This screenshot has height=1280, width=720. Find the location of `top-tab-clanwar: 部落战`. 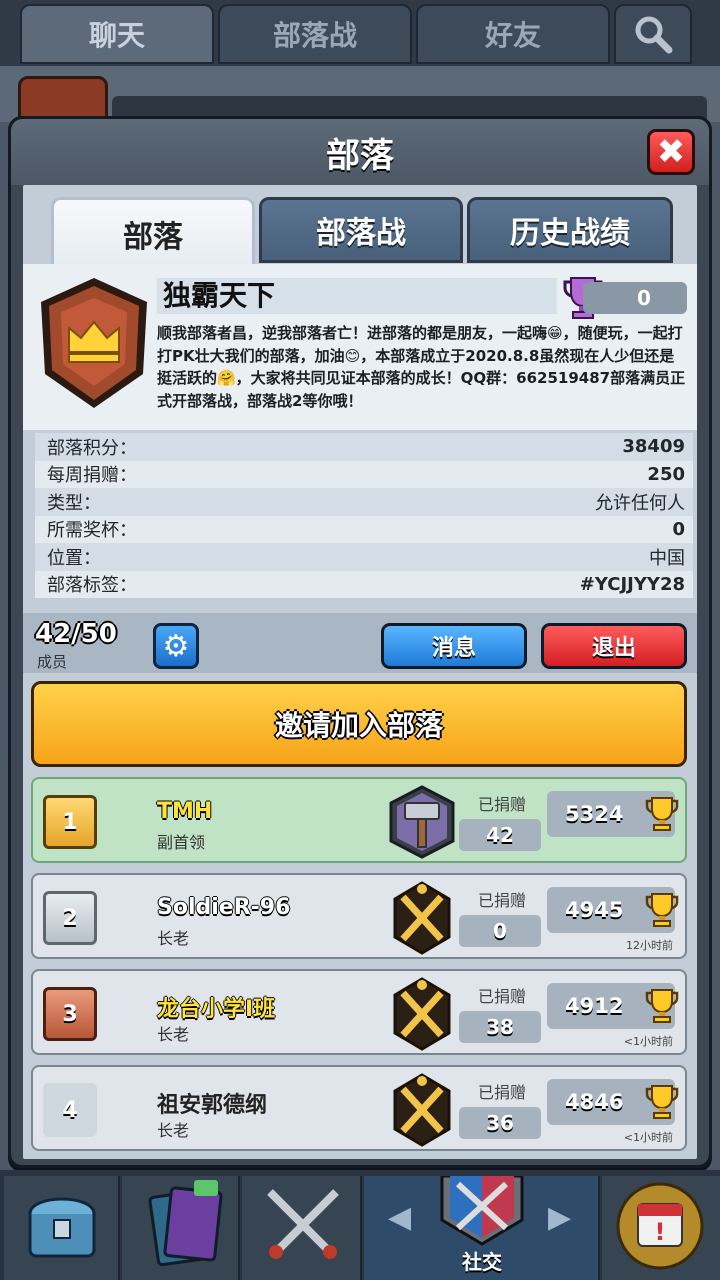

top-tab-clanwar: 部落战 is located at coordinates (315, 34).